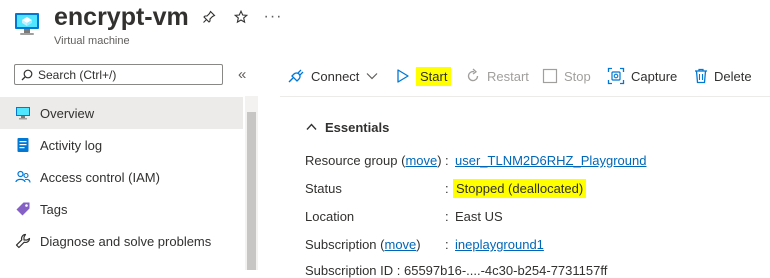 This screenshot has width=770, height=278. What do you see at coordinates (100, 177) in the screenshot?
I see `sidebar-item-label: Access control (IAM)` at bounding box center [100, 177].